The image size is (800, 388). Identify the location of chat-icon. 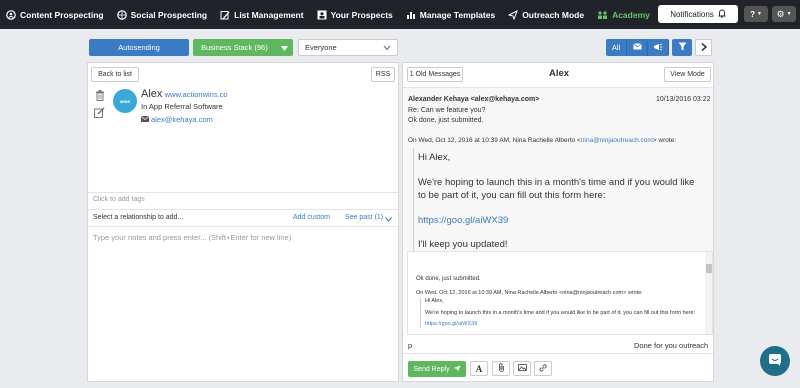
(775, 361).